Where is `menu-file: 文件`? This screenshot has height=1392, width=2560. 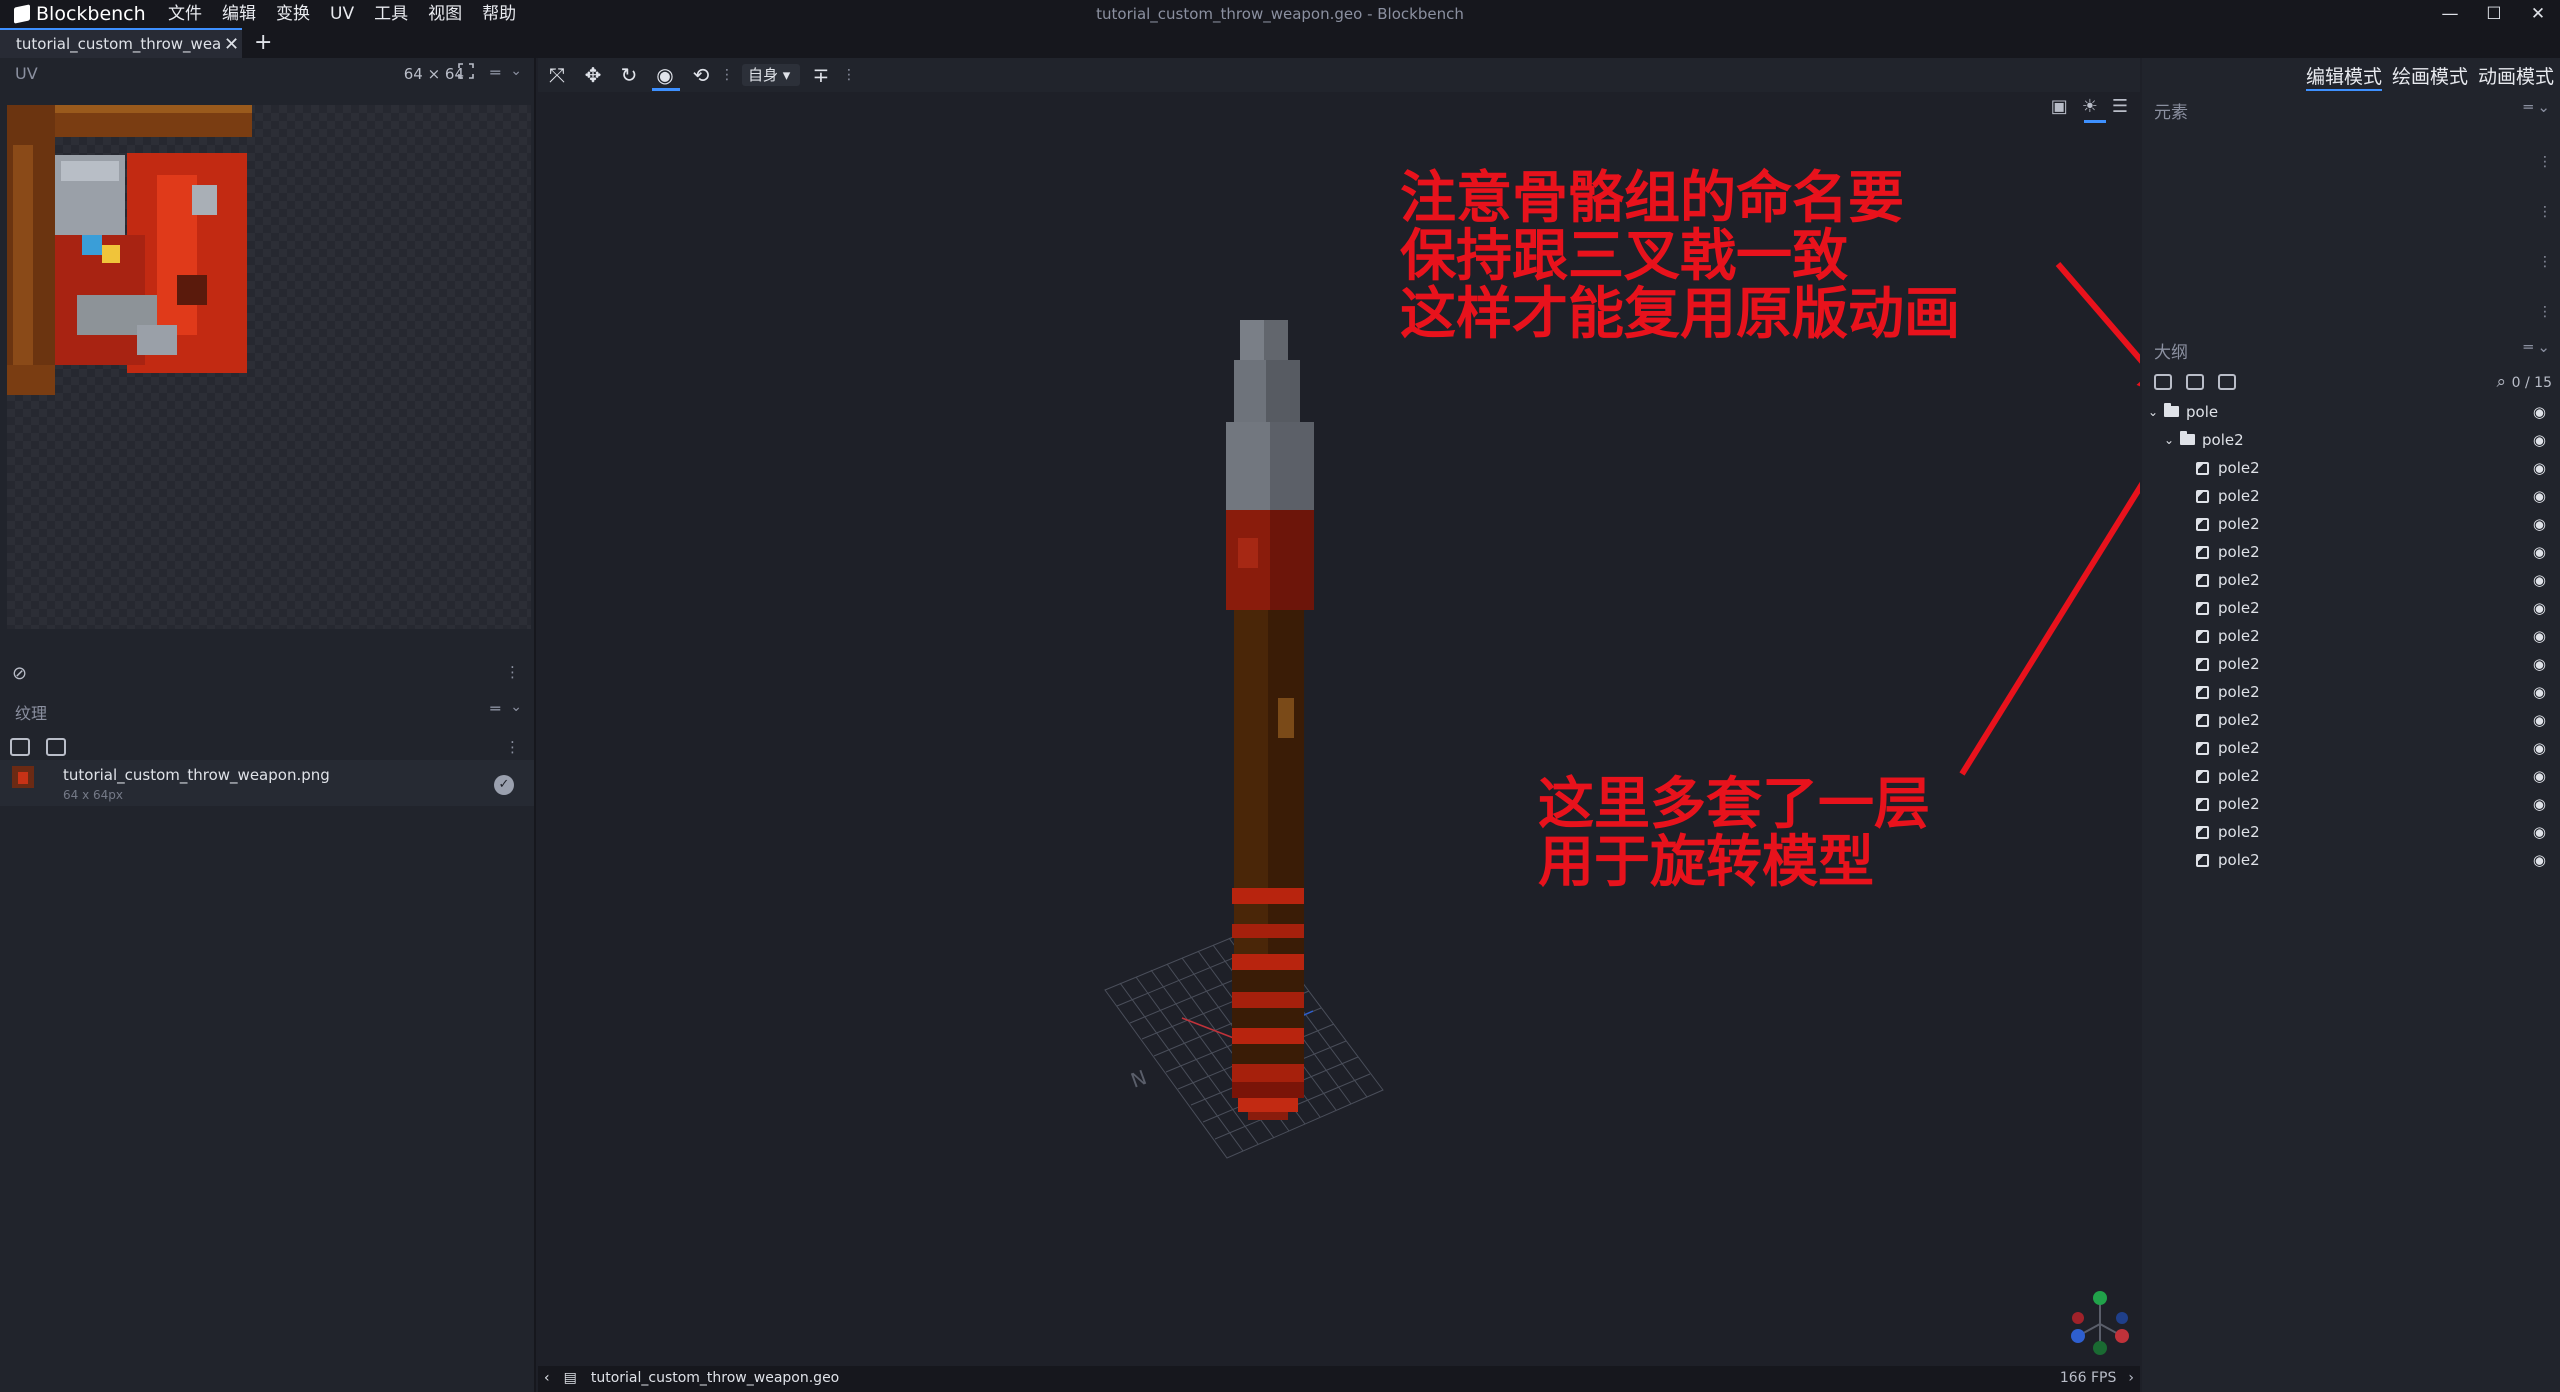 menu-file: 文件 is located at coordinates (185, 14).